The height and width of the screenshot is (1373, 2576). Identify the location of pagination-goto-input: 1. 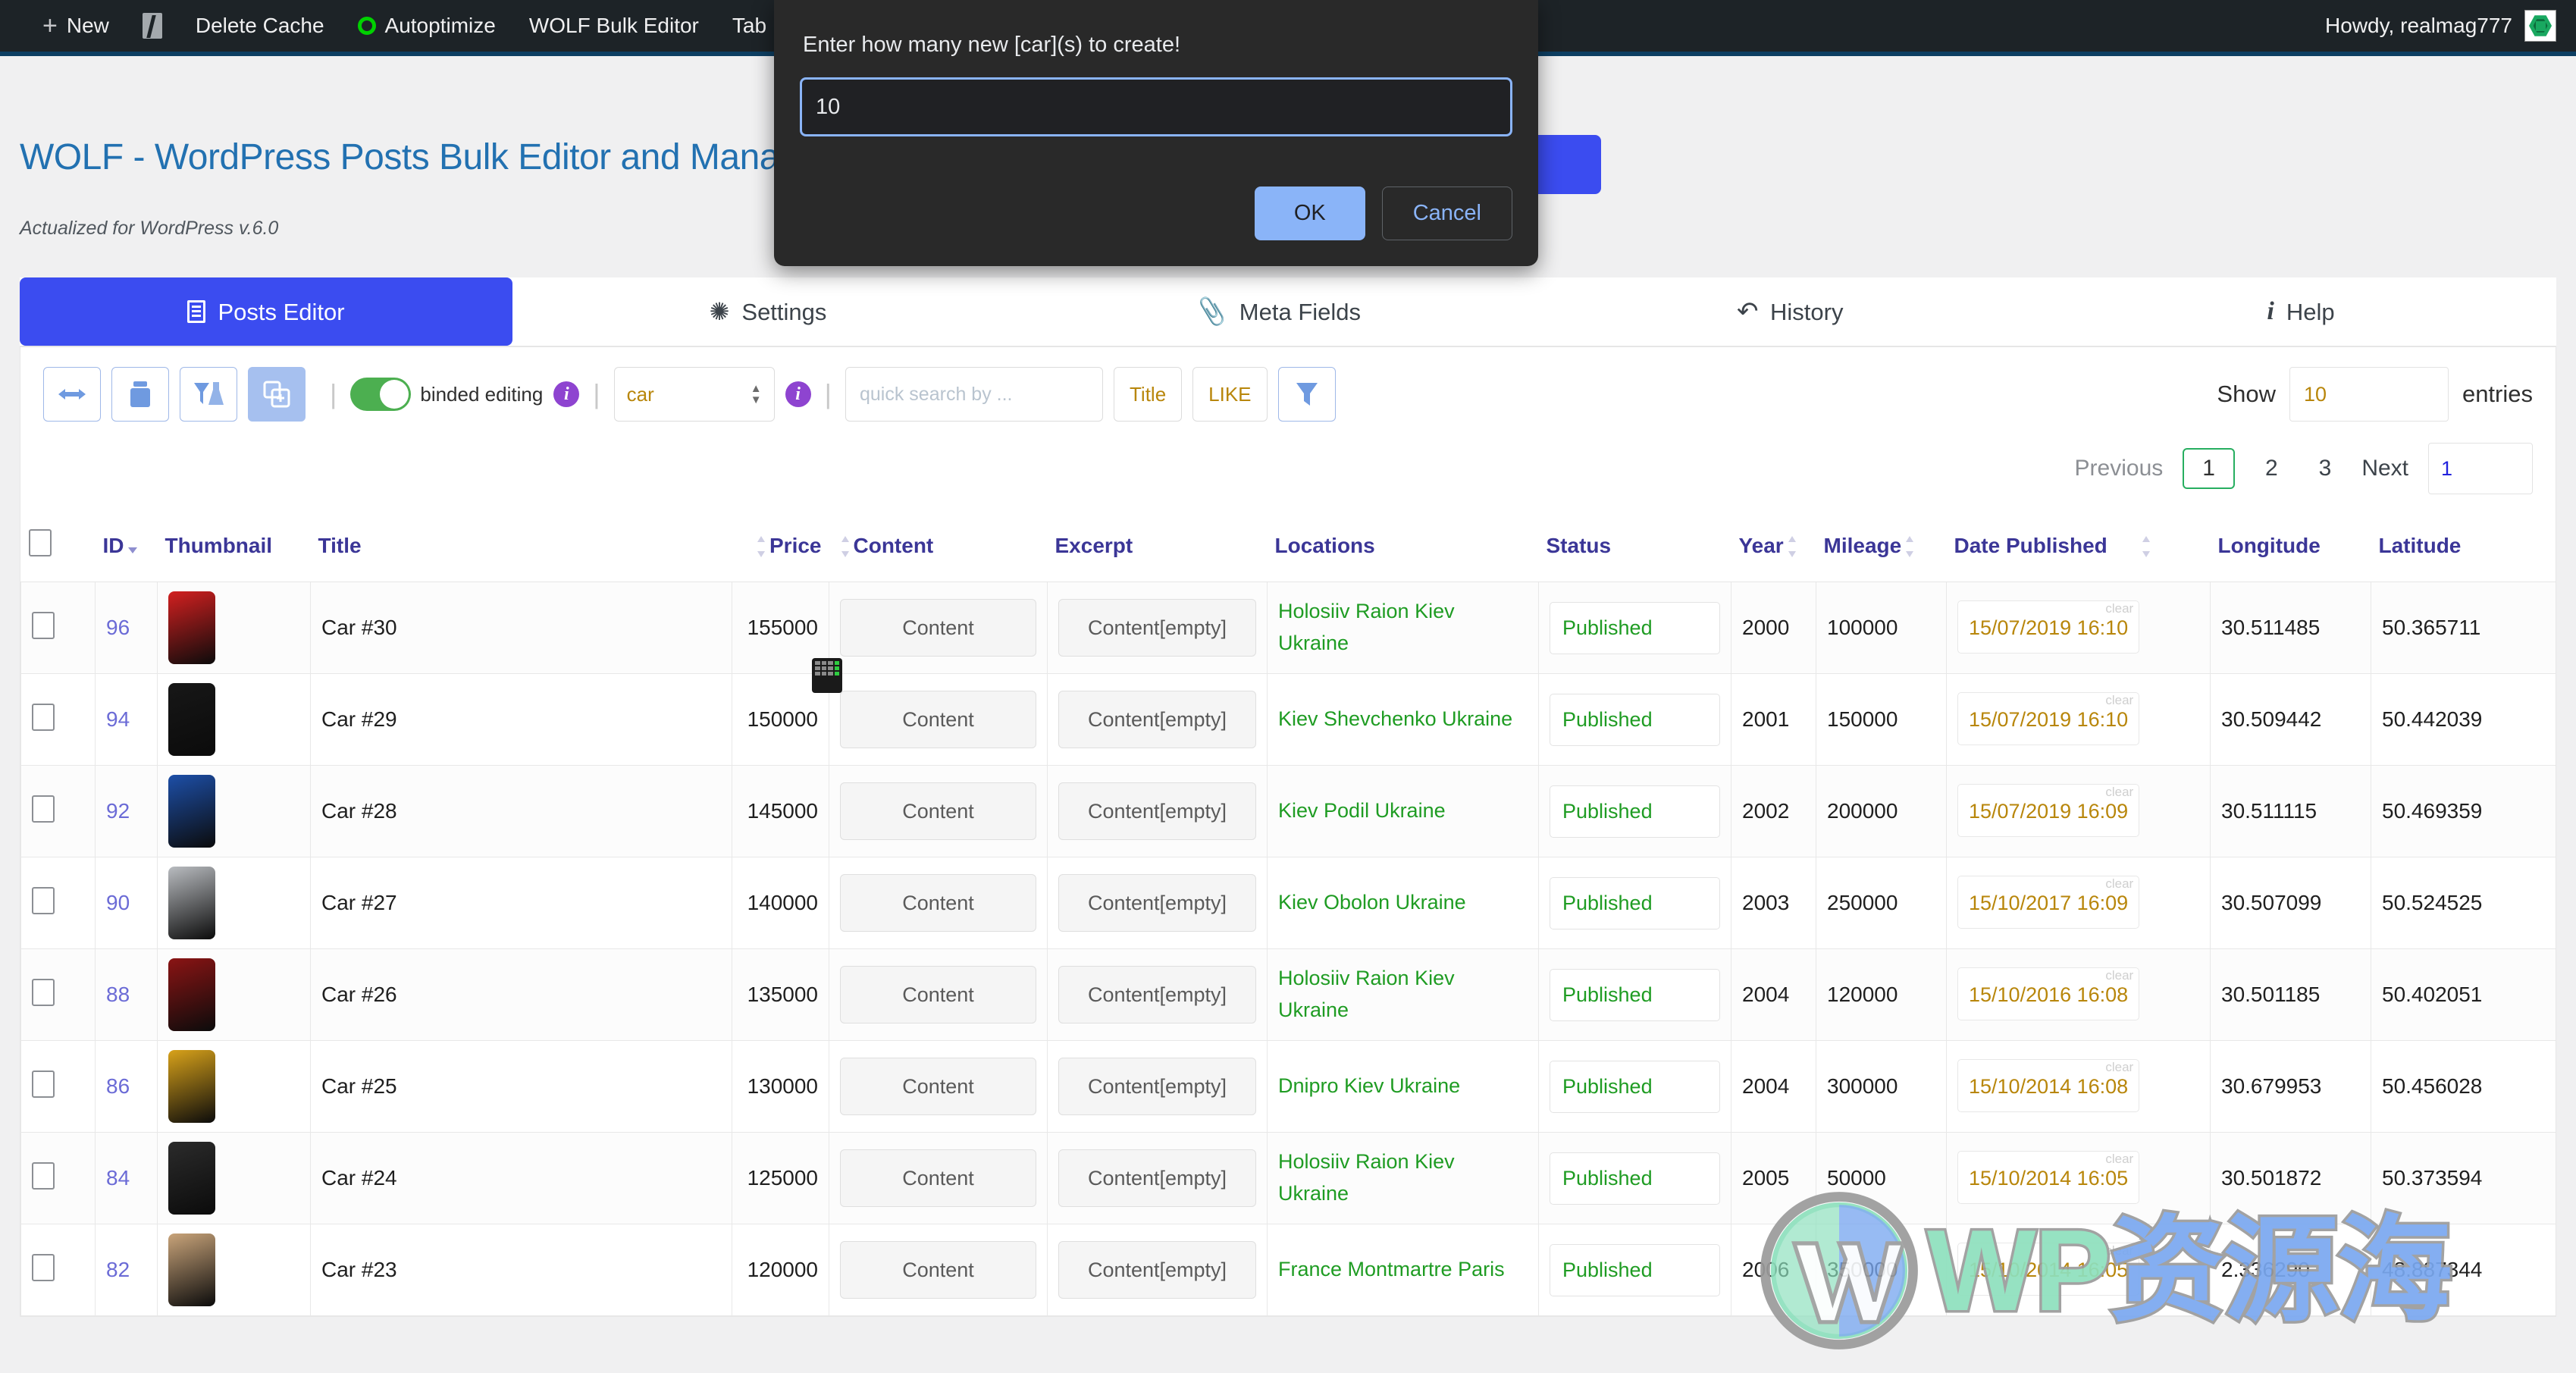
(2480, 469).